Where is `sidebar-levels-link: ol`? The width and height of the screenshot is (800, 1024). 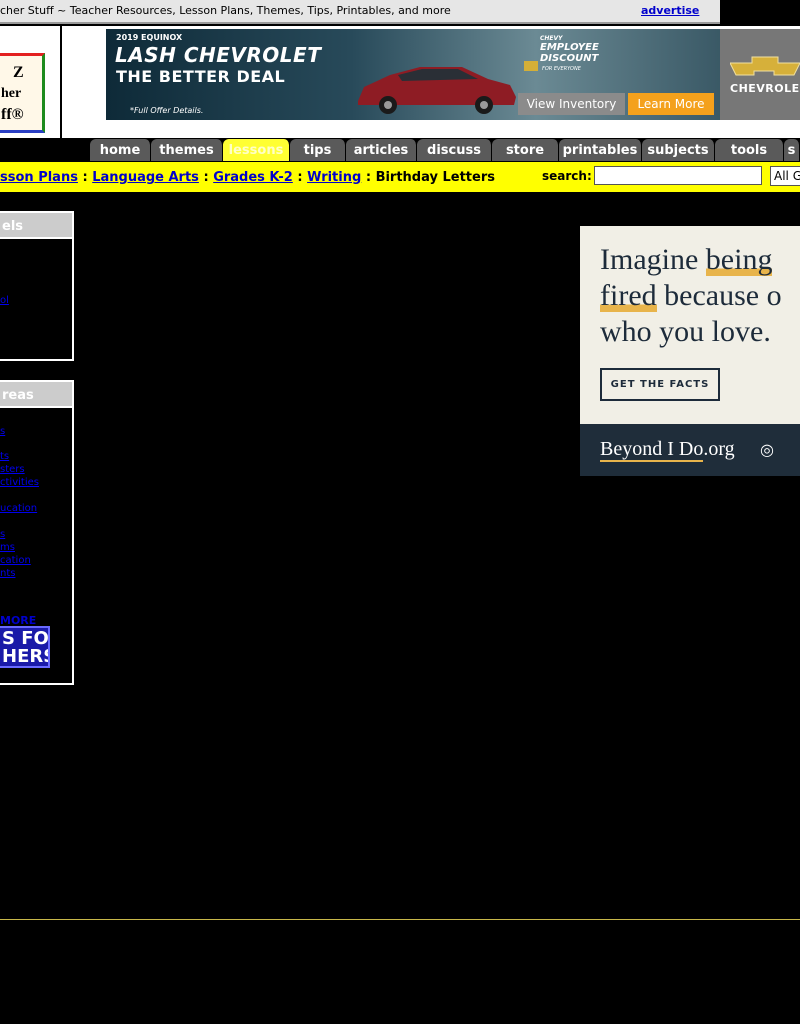 sidebar-levels-link: ol is located at coordinates (4, 300).